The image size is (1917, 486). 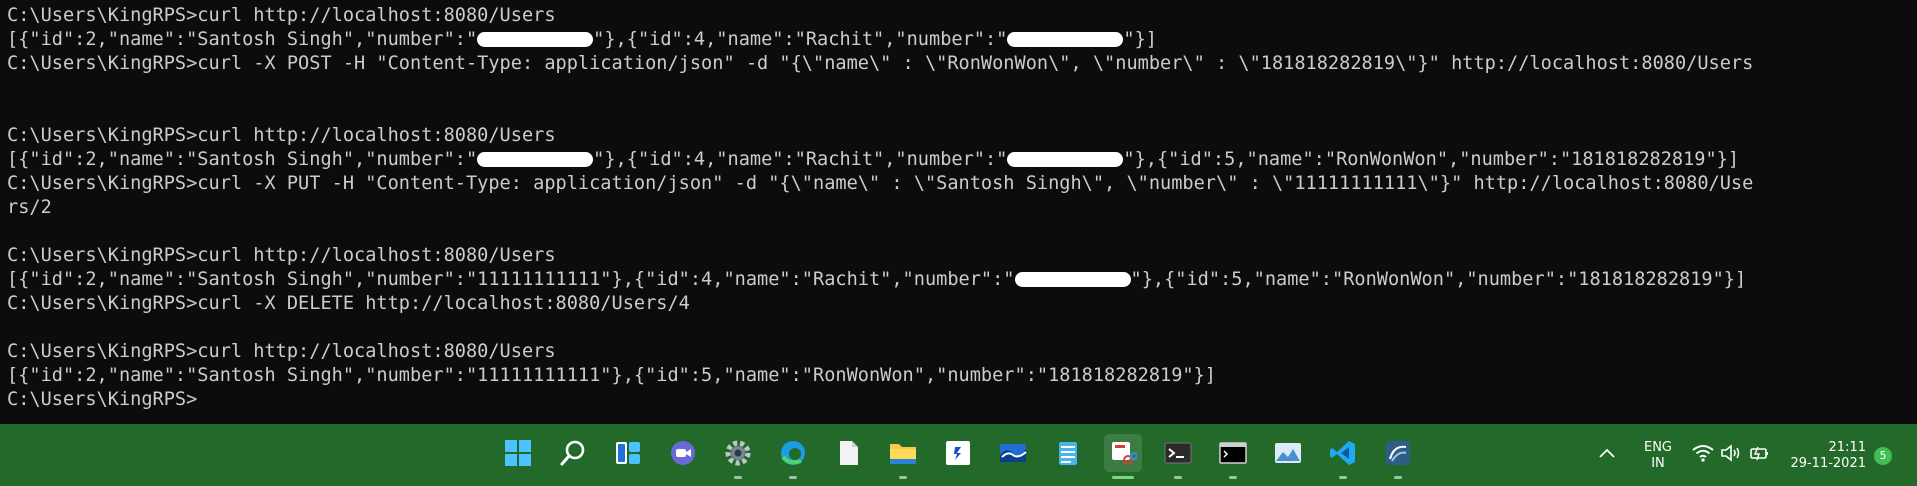 I want to click on line-text: "}], so click(x=1140, y=39).